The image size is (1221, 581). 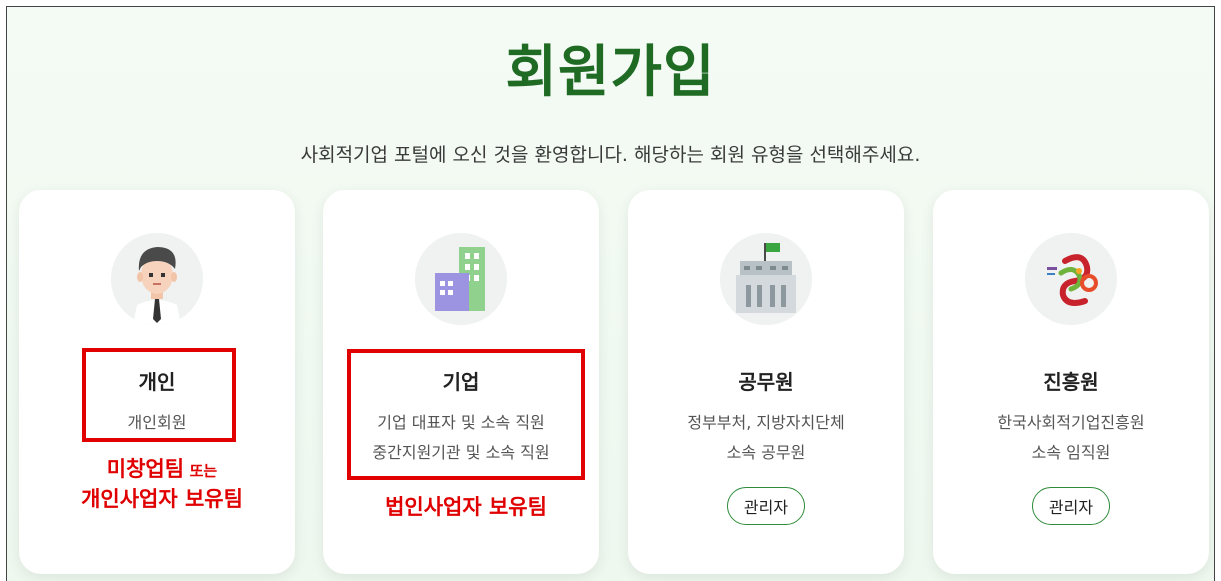 I want to click on annotation-individual: 미창업팀 또는 개인사업자 보유팀, so click(x=162, y=484).